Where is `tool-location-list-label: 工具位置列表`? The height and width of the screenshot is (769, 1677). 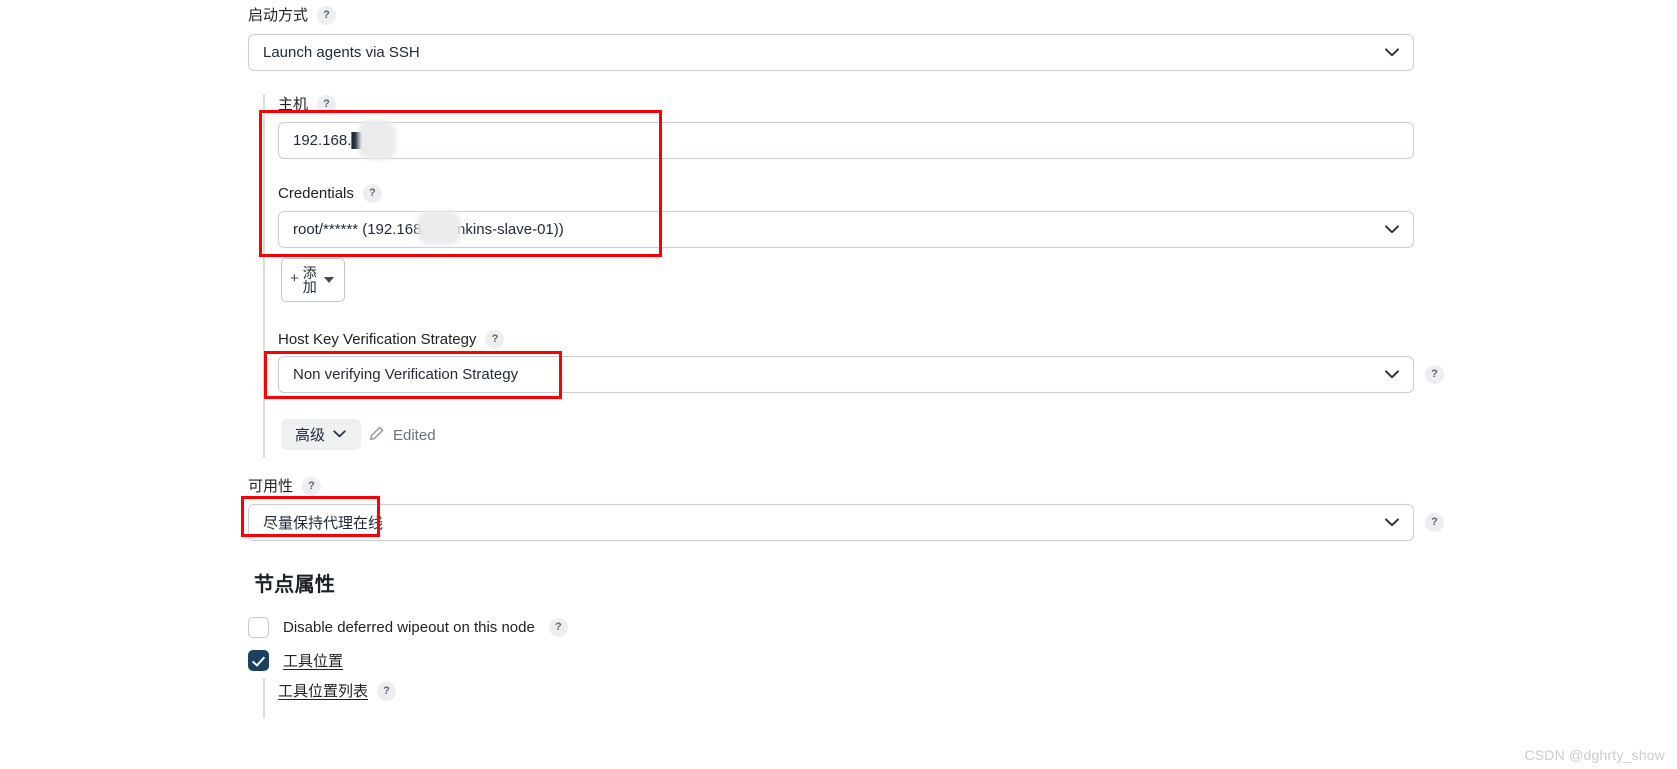 tool-location-list-label: 工具位置列表 is located at coordinates (323, 691).